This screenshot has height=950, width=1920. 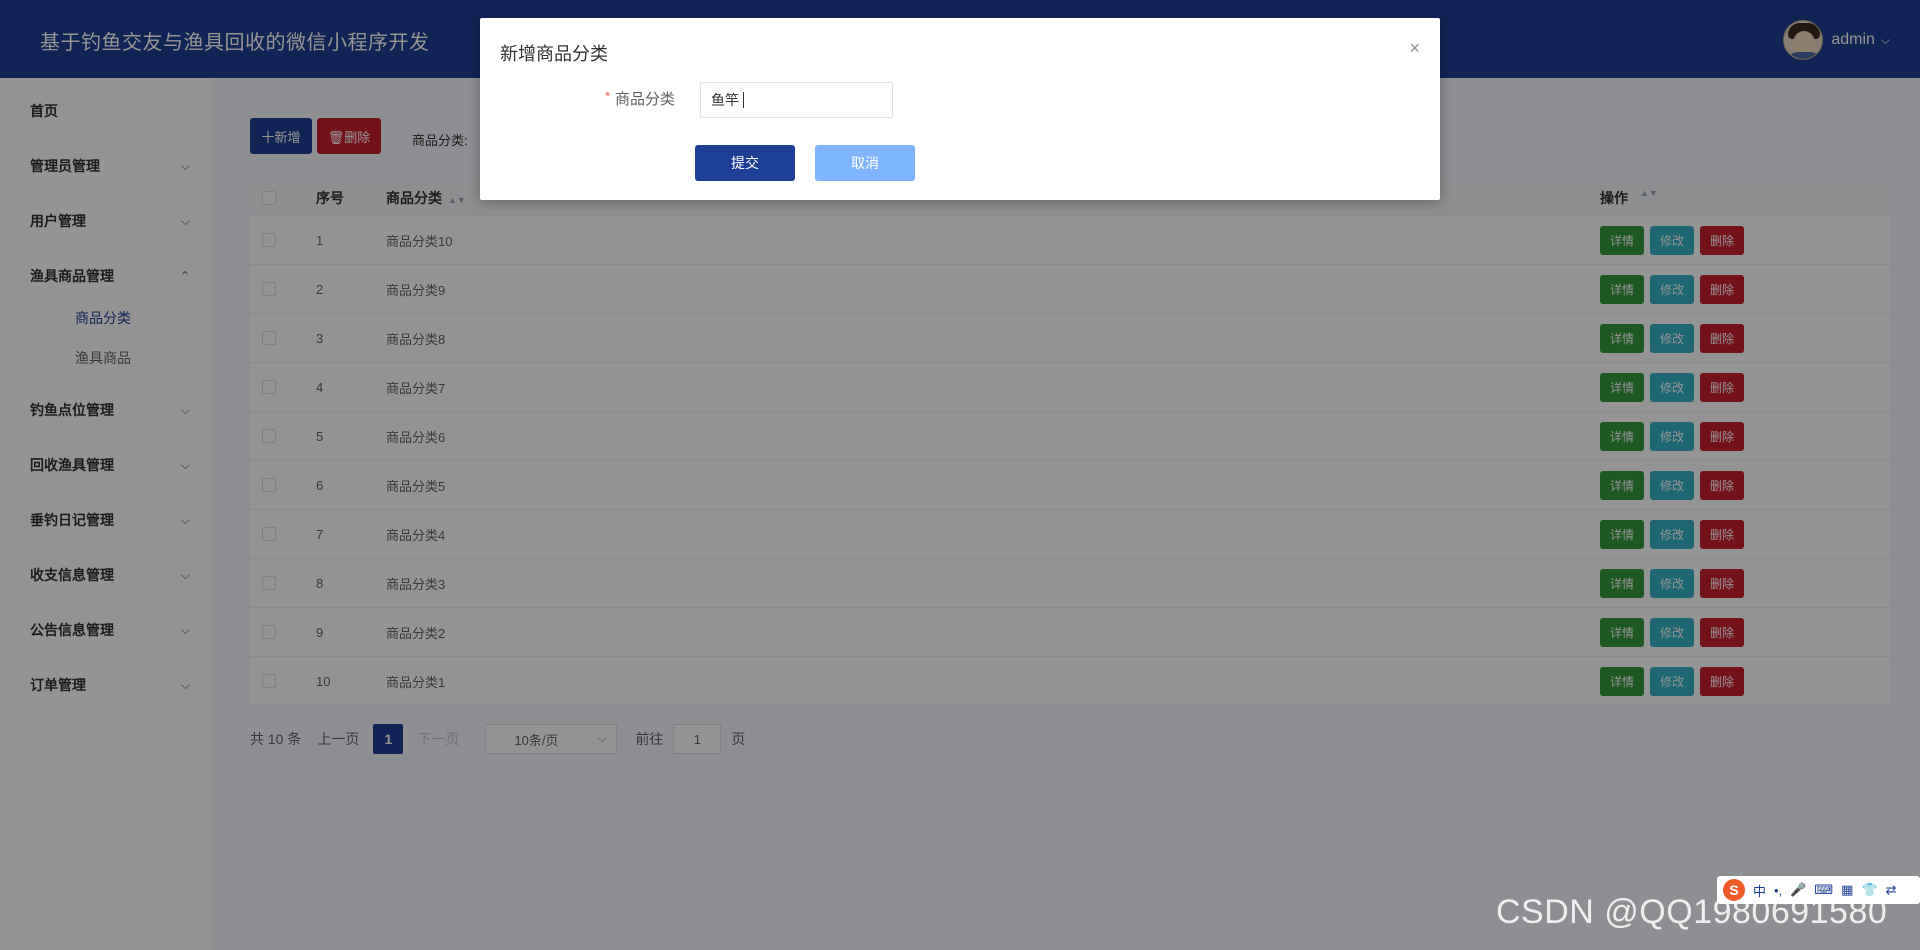 I want to click on text-cursor-icon, so click(x=743, y=100).